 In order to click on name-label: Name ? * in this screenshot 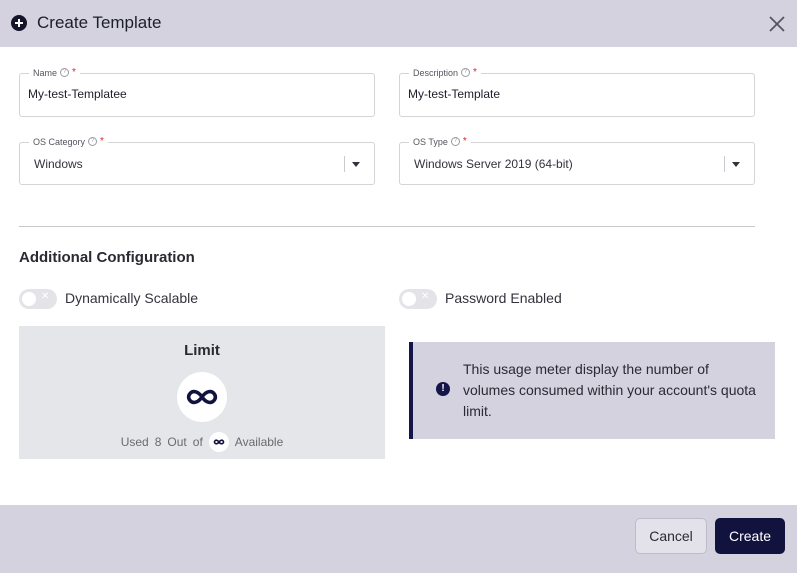, I will do `click(54, 72)`.